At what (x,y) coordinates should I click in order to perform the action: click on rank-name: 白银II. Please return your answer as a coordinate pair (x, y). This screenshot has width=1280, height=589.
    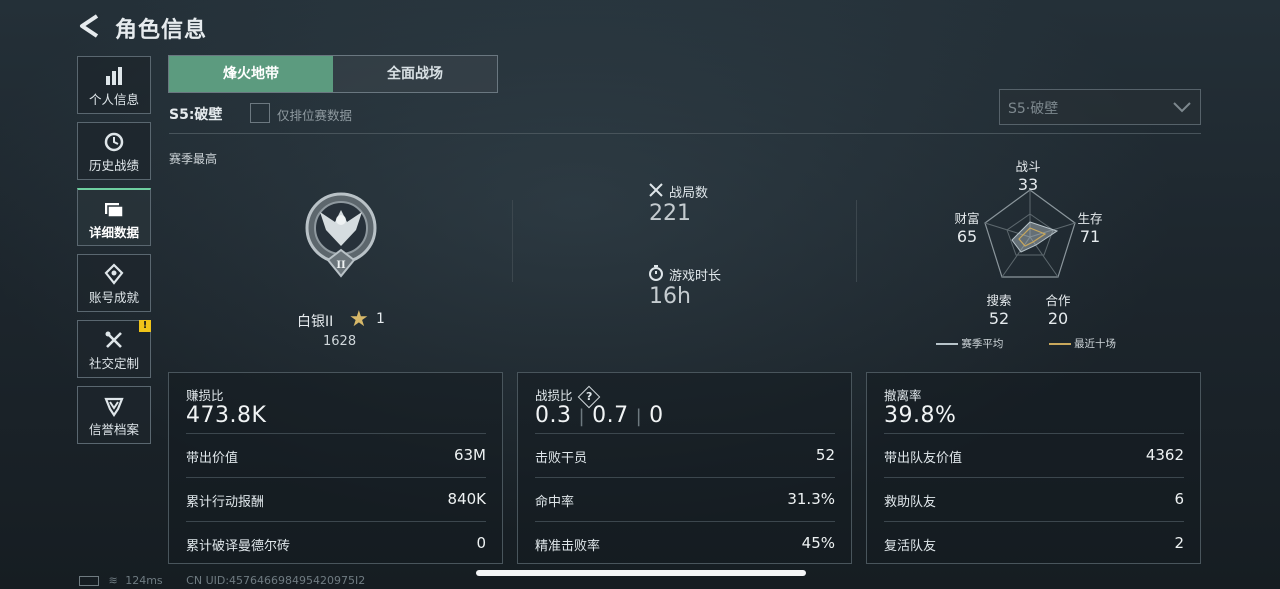
    Looking at the image, I should click on (315, 322).